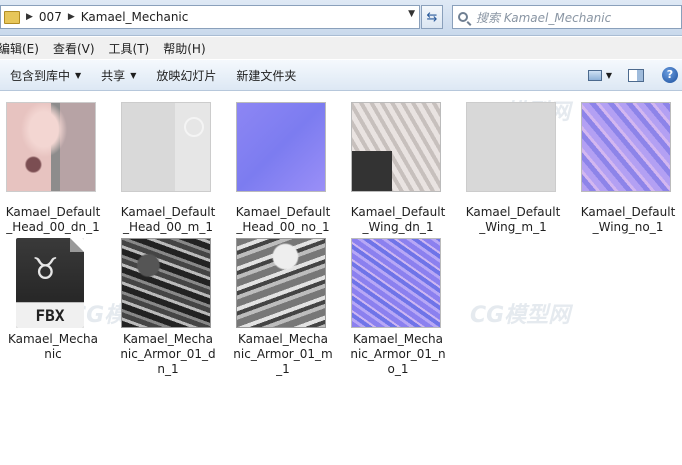 The image size is (682, 465). Describe the element at coordinates (670, 75) in the screenshot. I see `help-icon: ?` at that location.